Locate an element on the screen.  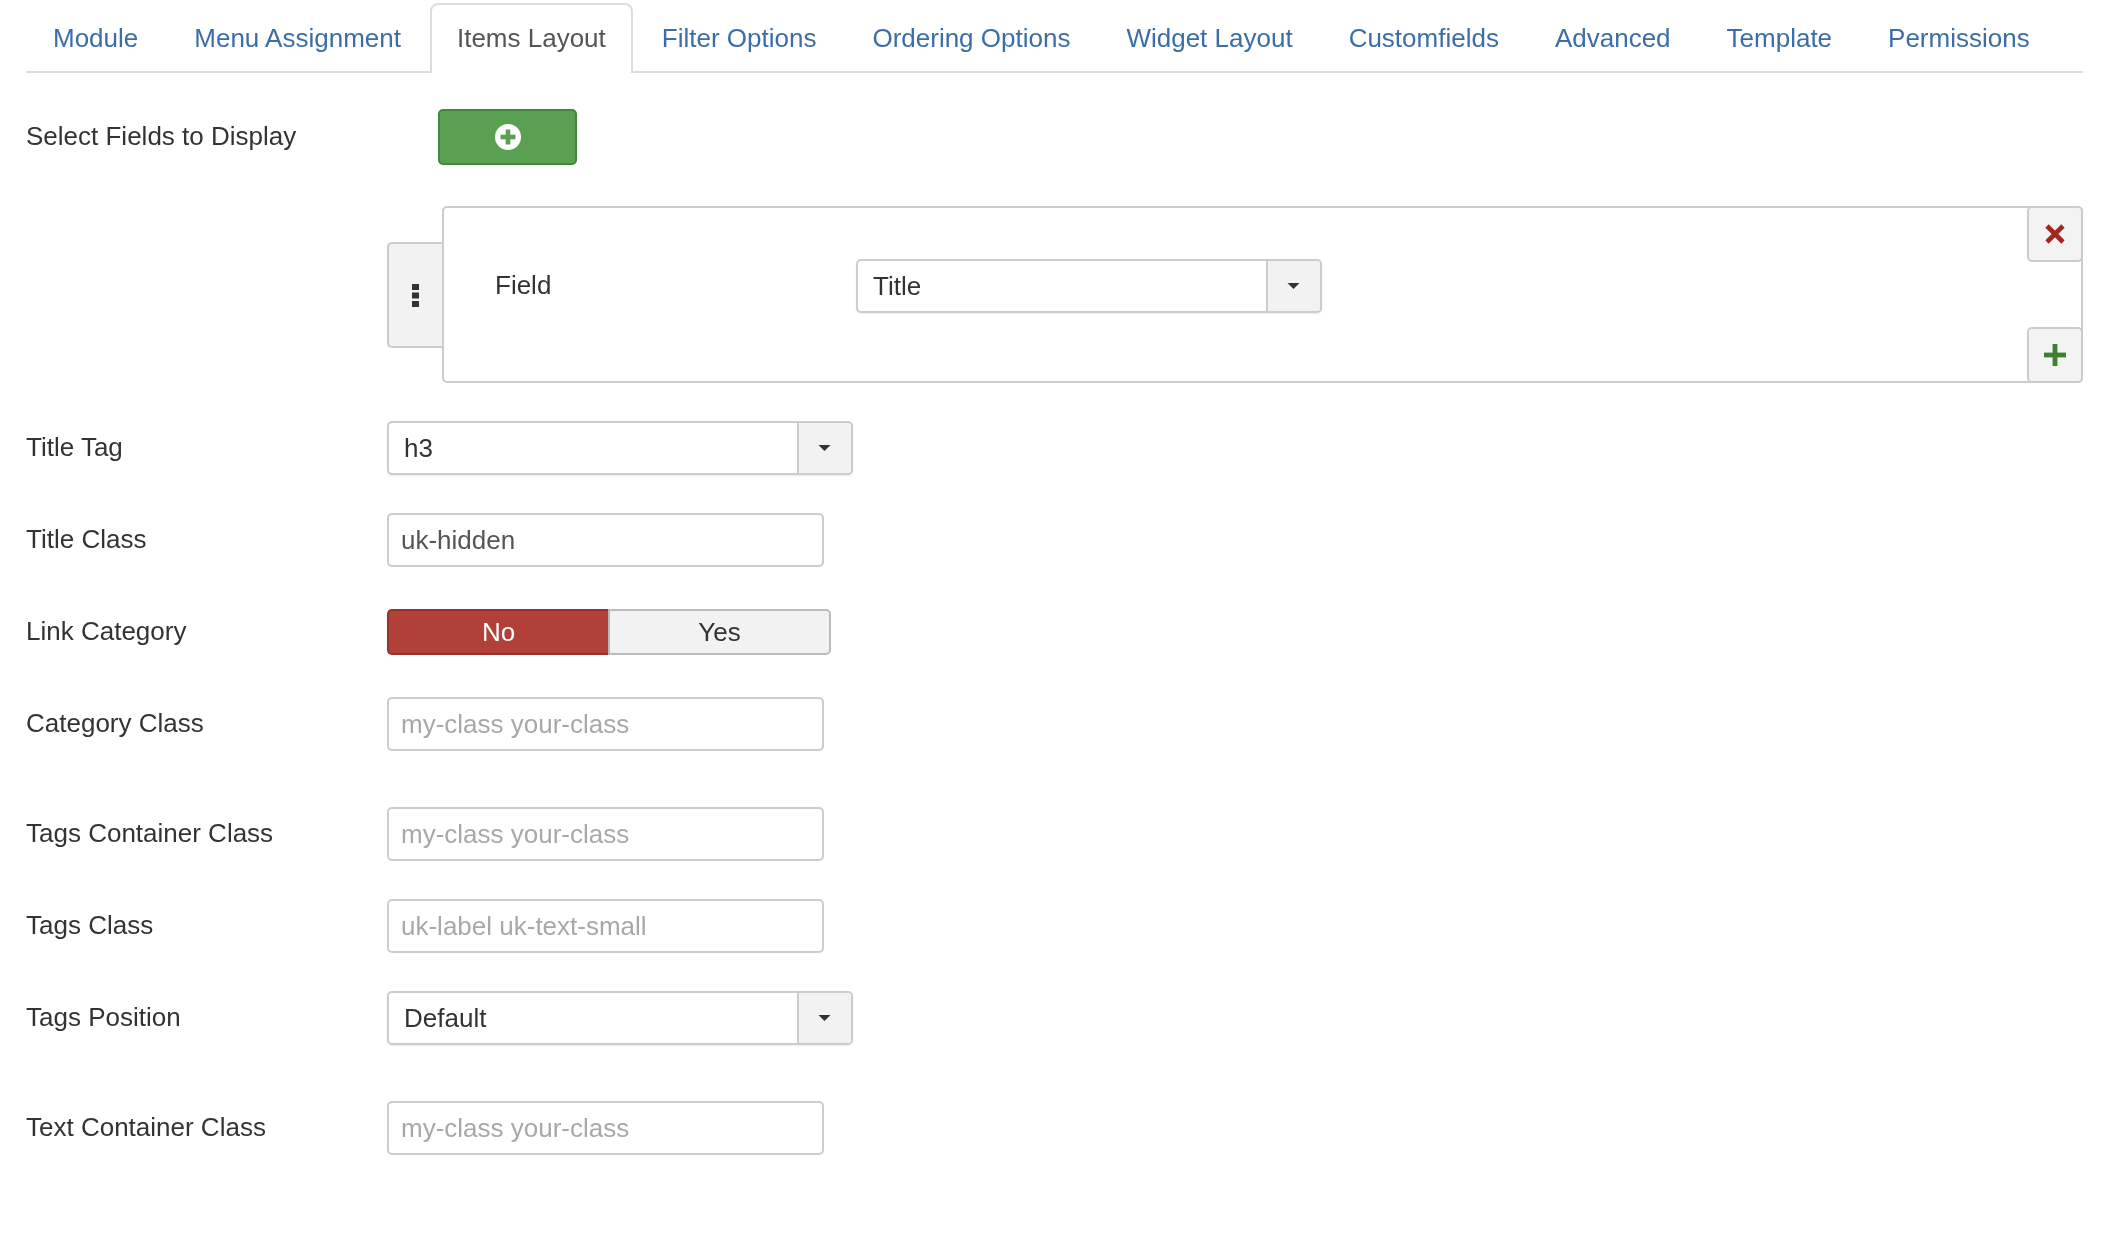
tab: Permissions is located at coordinates (1959, 38).